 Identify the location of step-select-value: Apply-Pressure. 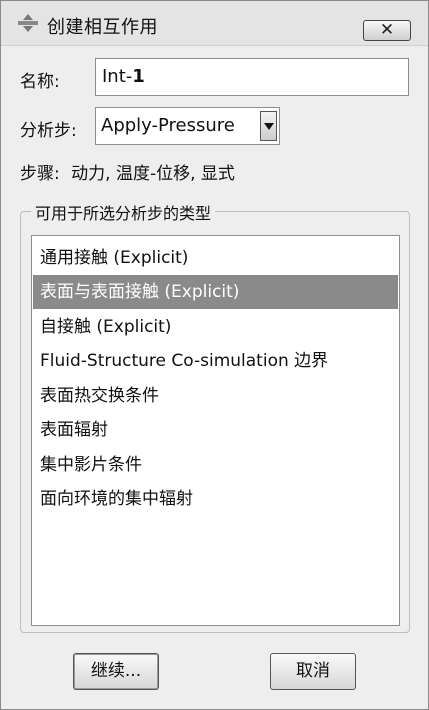
(168, 125).